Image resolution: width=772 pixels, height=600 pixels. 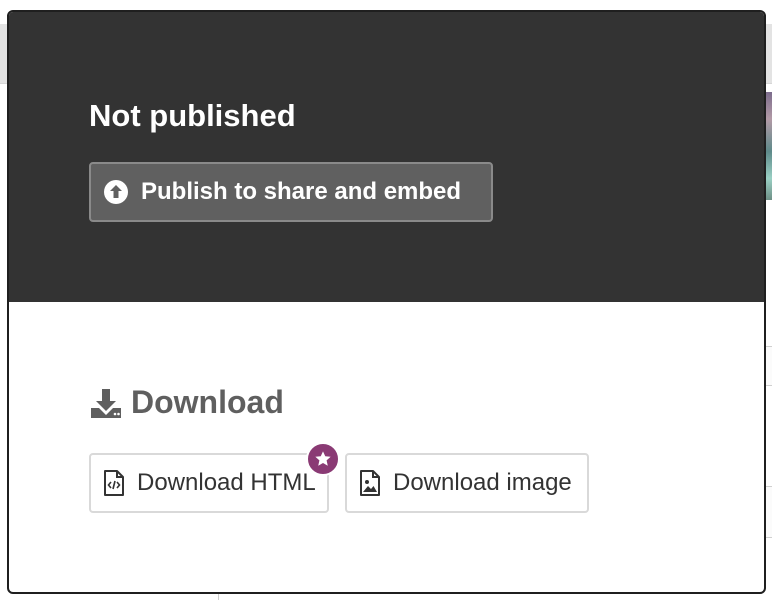 I want to click on publish-button-label: Publish to share and embed, so click(x=301, y=191).